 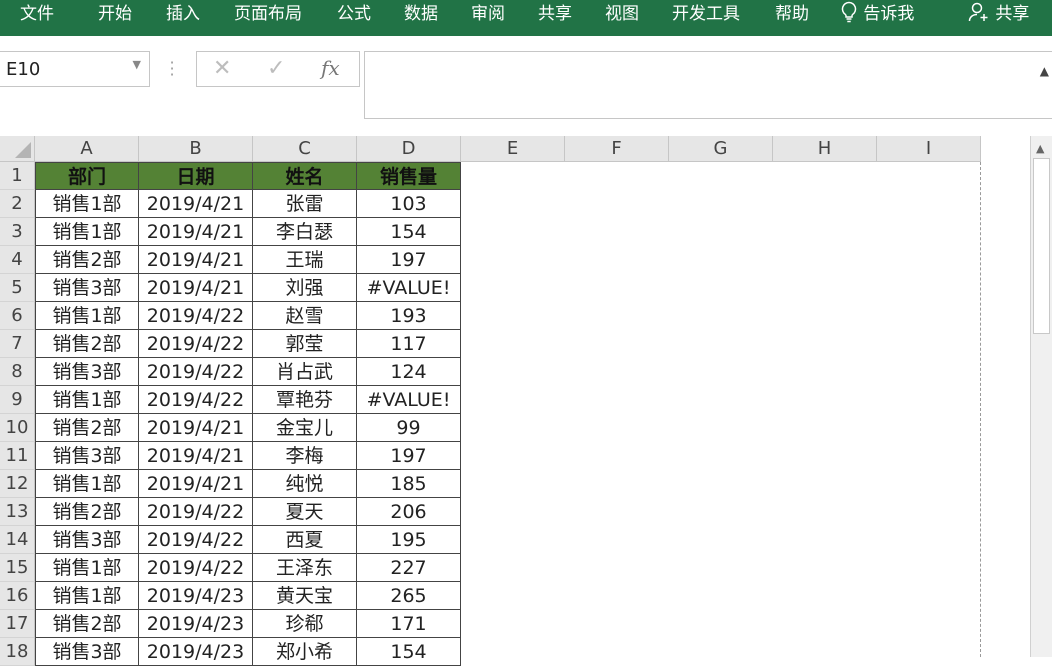 I want to click on insert-function-icon: fx, so click(x=330, y=68).